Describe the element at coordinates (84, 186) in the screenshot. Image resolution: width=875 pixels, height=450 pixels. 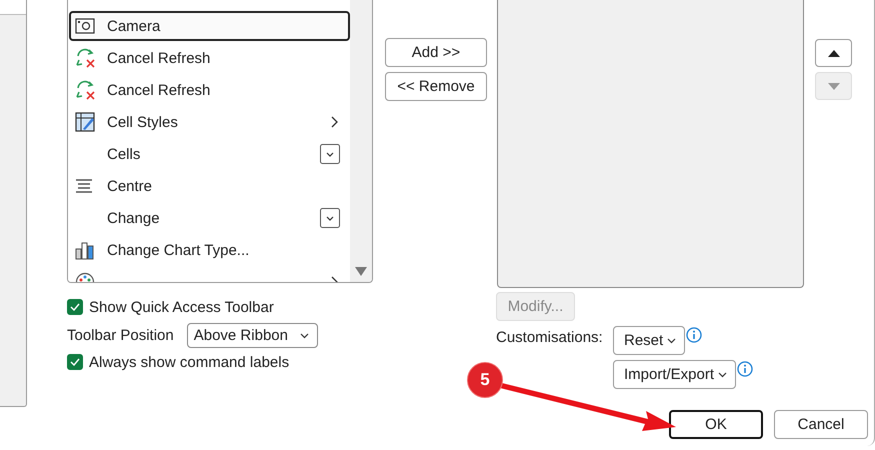
I see `align-centre-icon` at that location.